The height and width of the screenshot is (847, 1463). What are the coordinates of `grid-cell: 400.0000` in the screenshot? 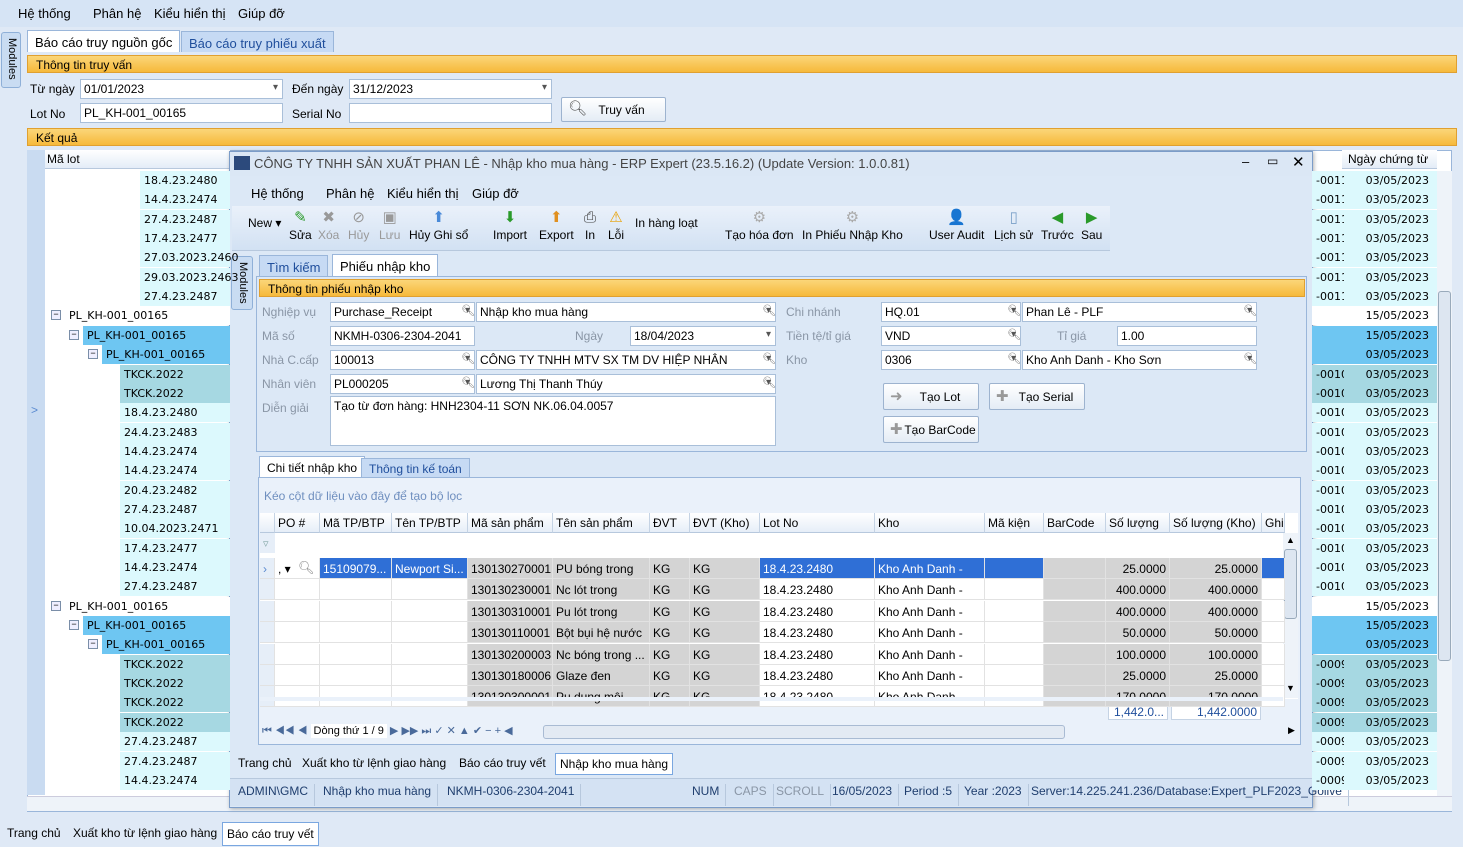 It's located at (1216, 590).